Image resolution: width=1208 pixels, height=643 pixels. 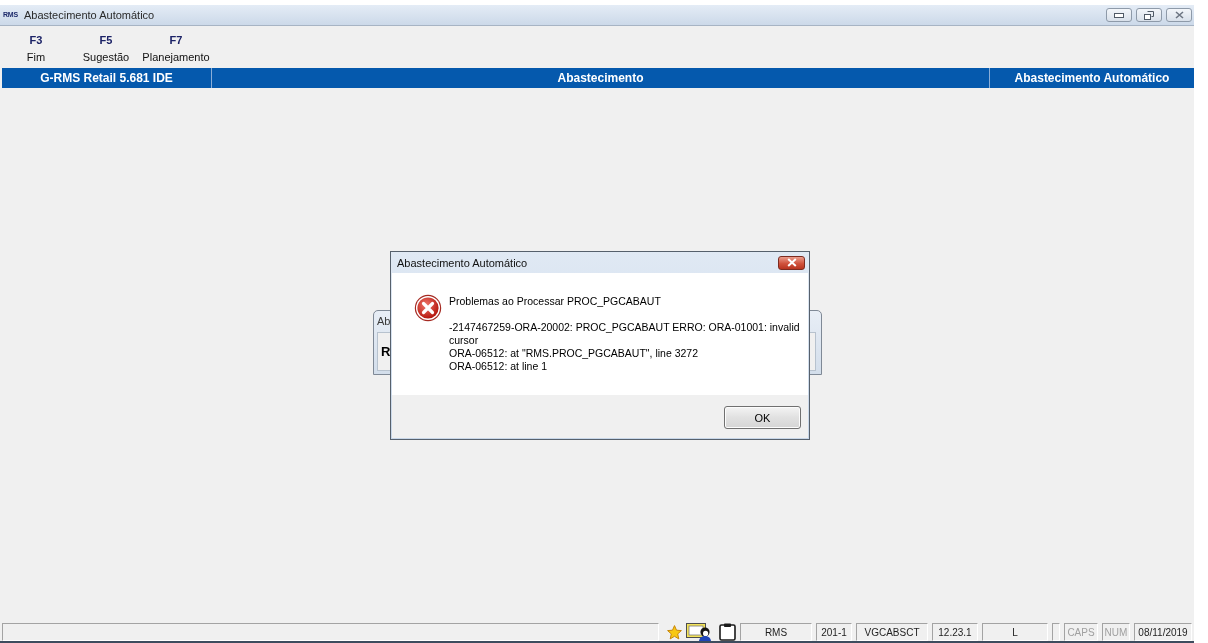 What do you see at coordinates (89, 15) in the screenshot?
I see `window-title: Abastecimento Automático` at bounding box center [89, 15].